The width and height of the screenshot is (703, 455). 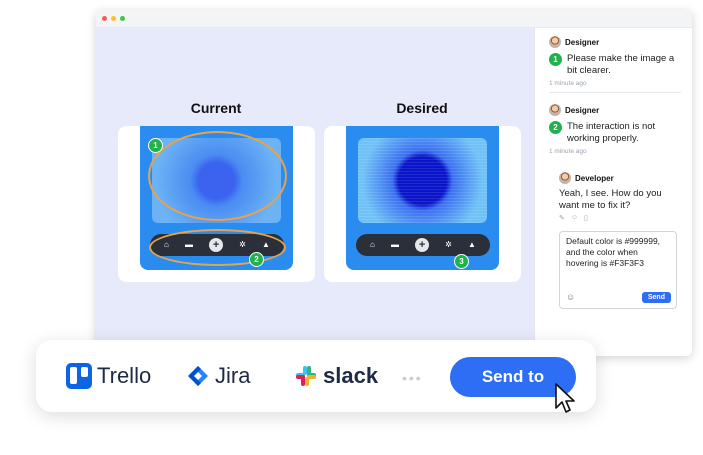 What do you see at coordinates (104, 18) in the screenshot?
I see `close-dot` at bounding box center [104, 18].